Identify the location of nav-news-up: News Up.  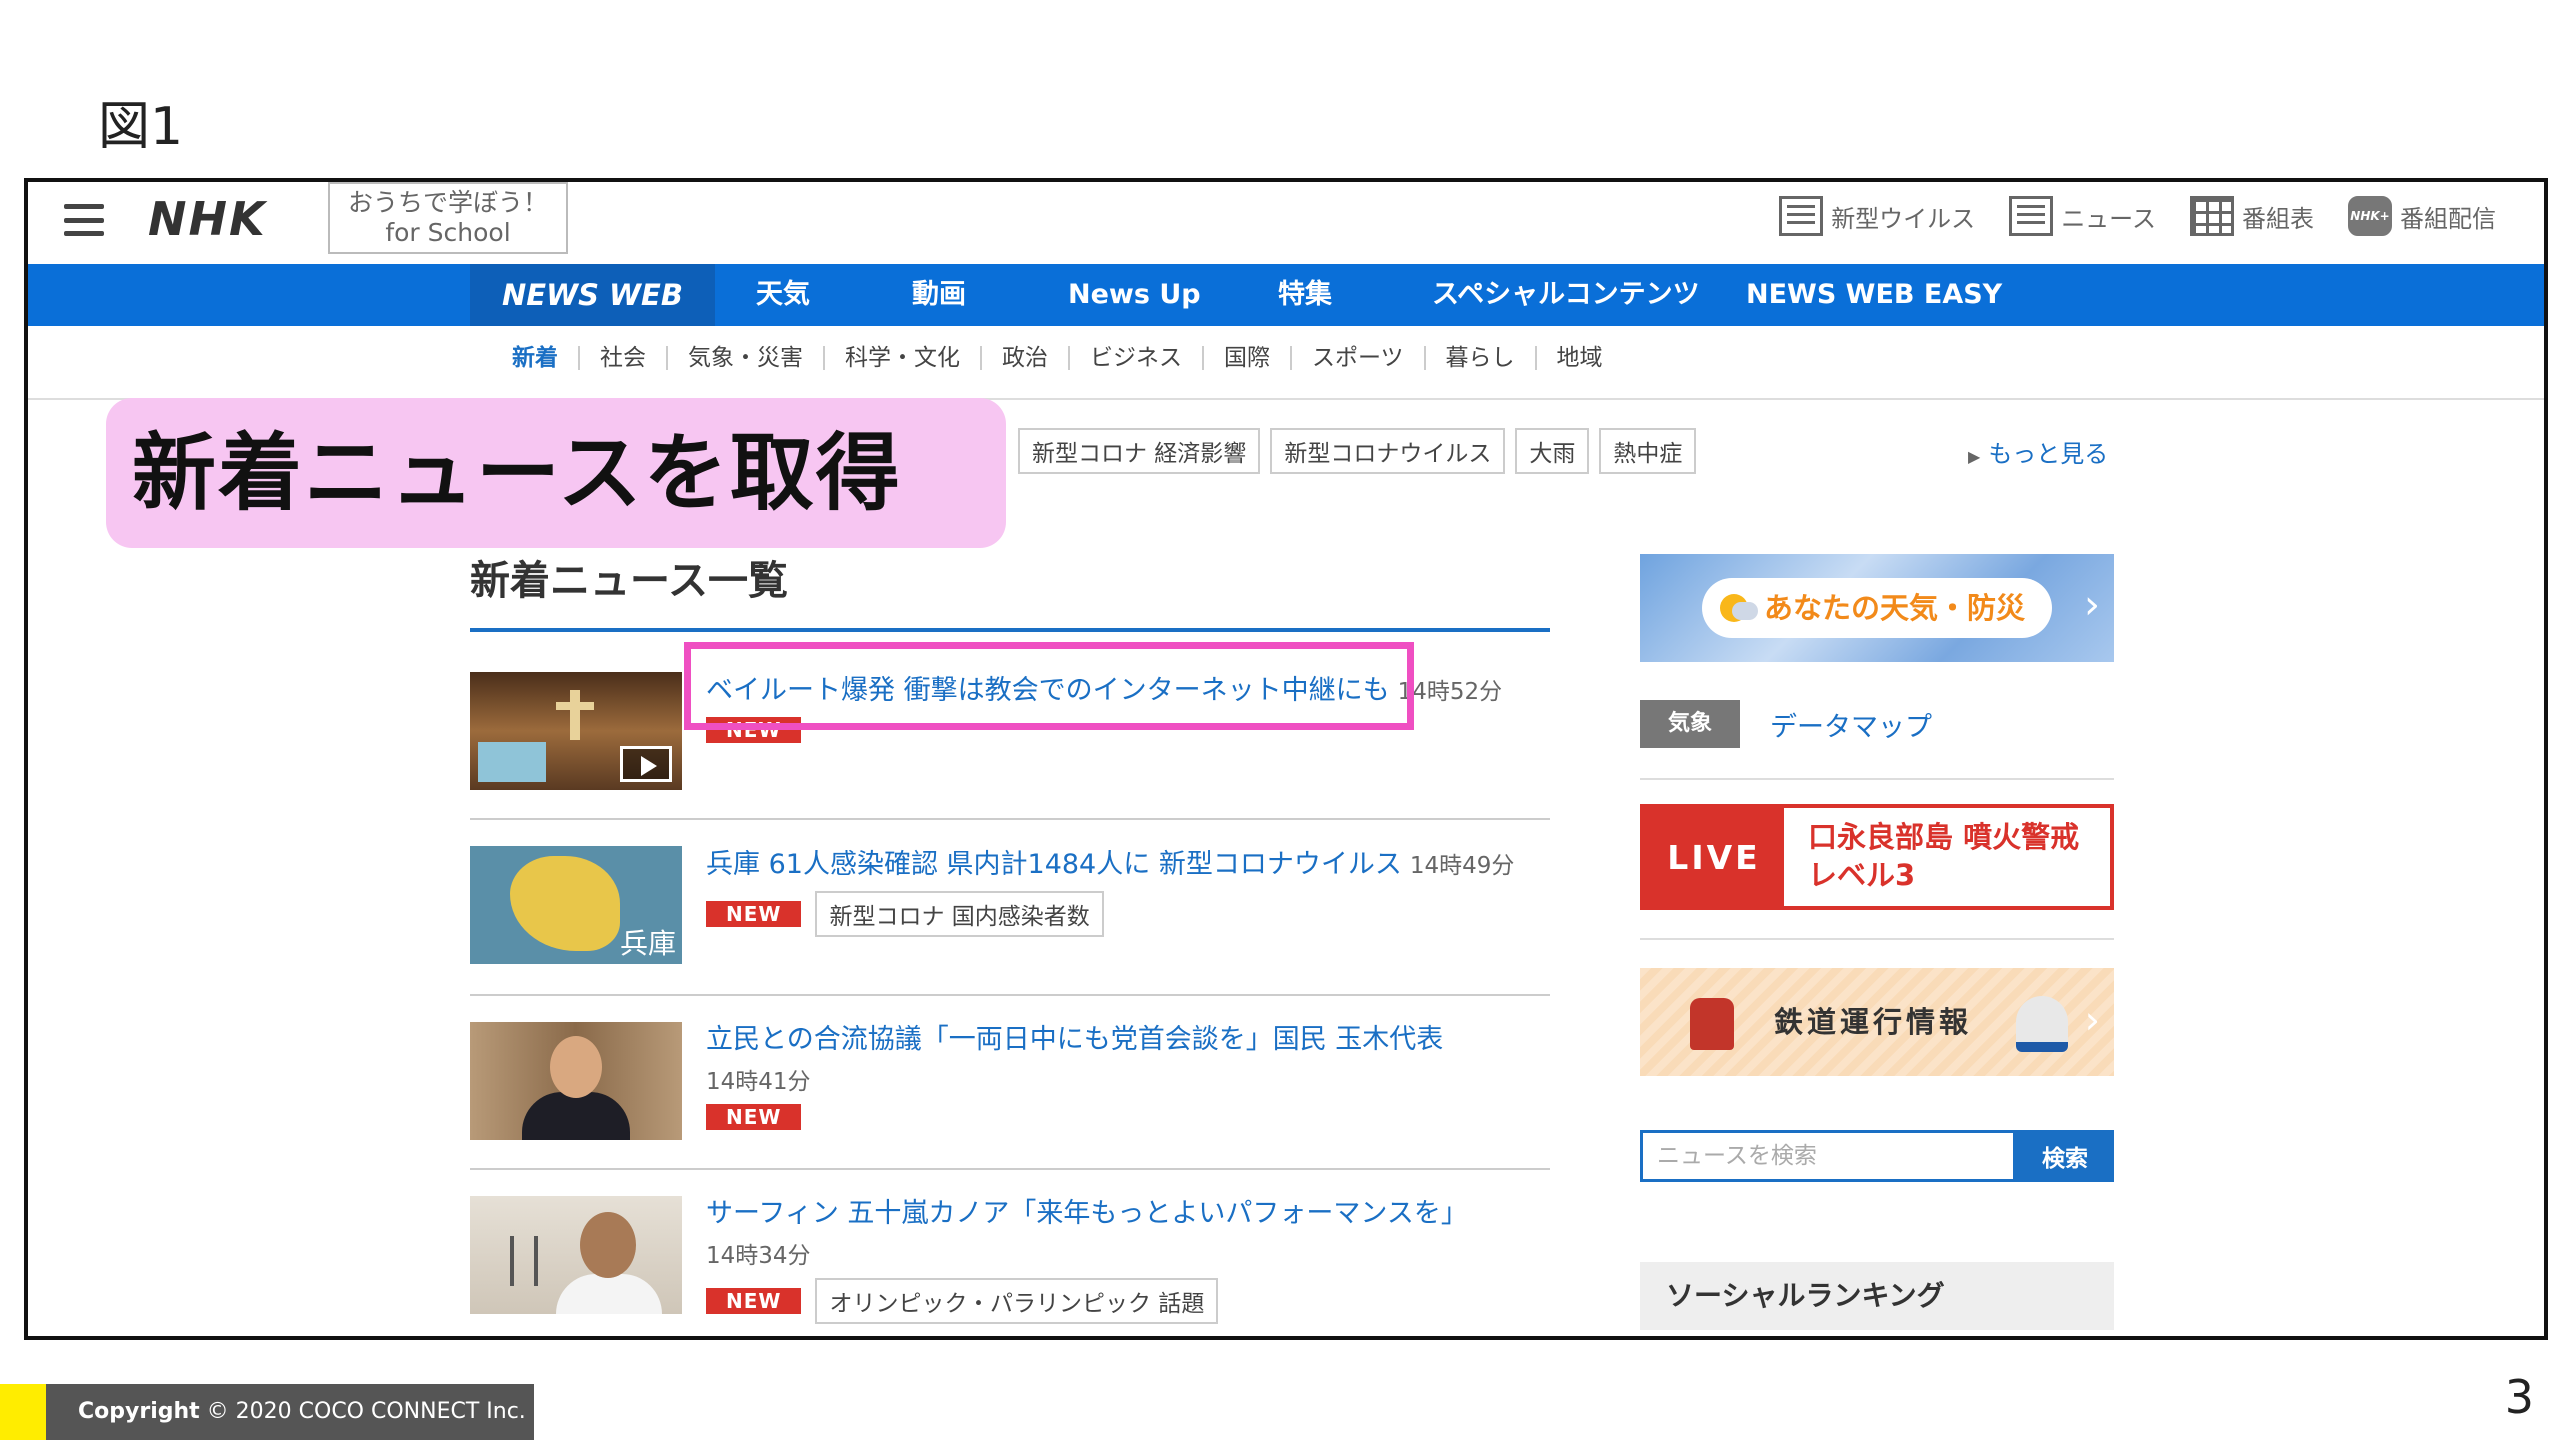
(1134, 295).